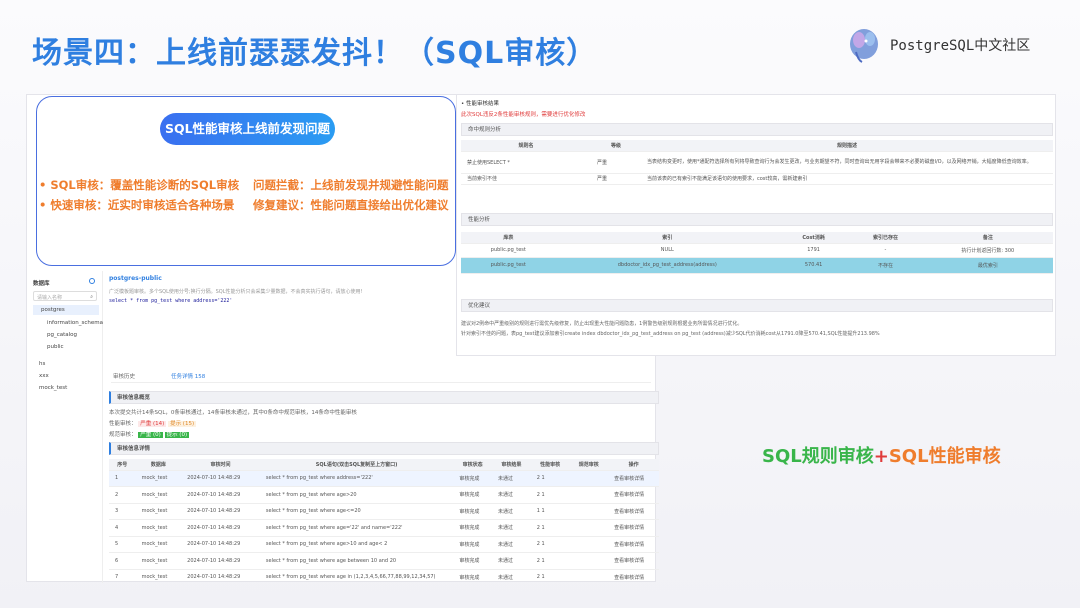 The image size is (1080, 608). What do you see at coordinates (847, 146) in the screenshot?
I see `rule-col-desc: 规则描述` at bounding box center [847, 146].